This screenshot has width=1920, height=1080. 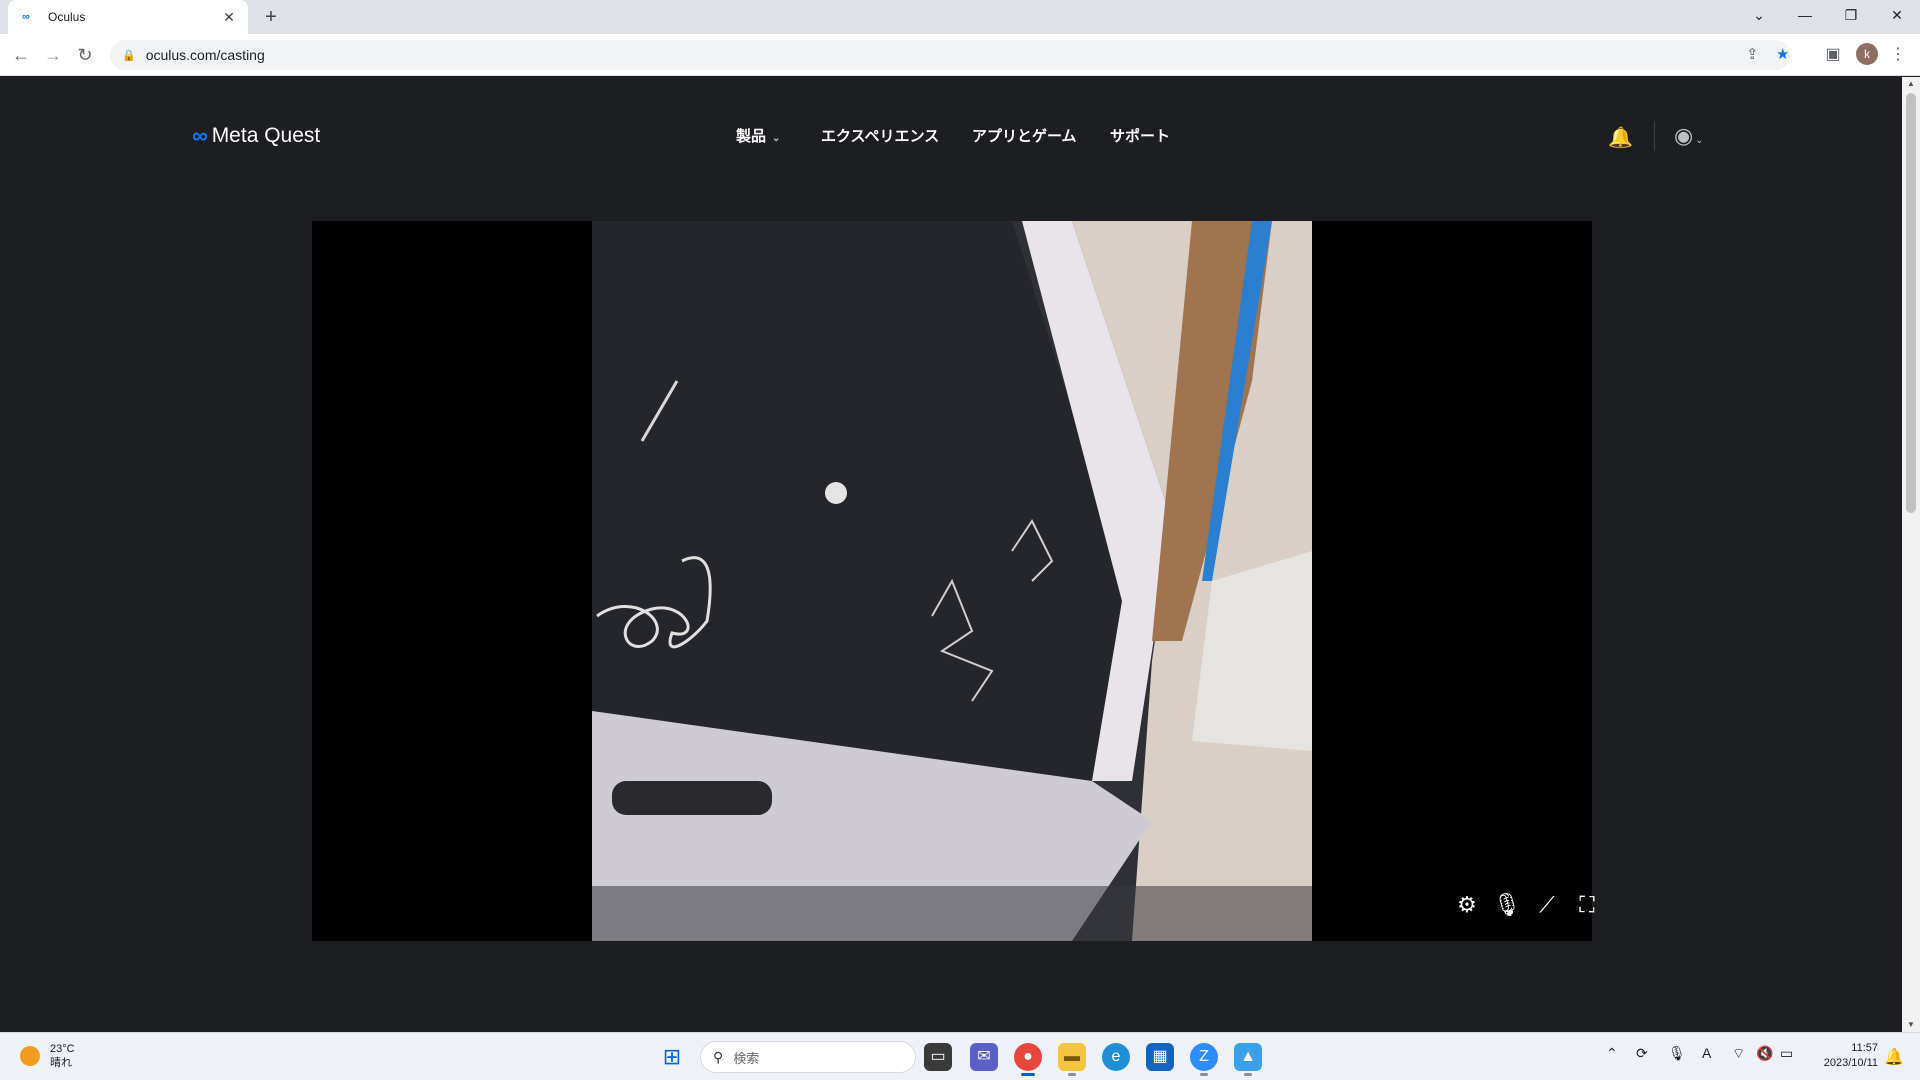 What do you see at coordinates (1782, 55) in the screenshot?
I see `bookmark-star-icon: ★` at bounding box center [1782, 55].